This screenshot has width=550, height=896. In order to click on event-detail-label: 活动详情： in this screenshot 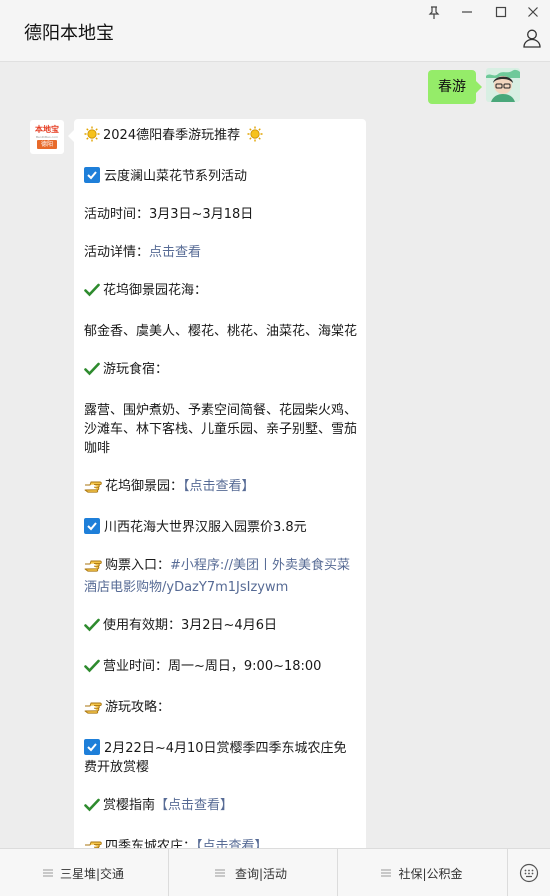, I will do `click(117, 252)`.